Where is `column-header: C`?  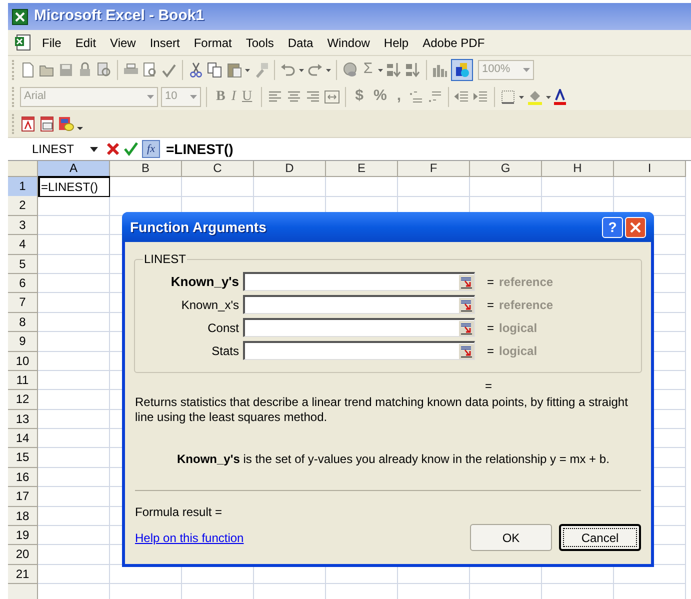
column-header: C is located at coordinates (218, 169).